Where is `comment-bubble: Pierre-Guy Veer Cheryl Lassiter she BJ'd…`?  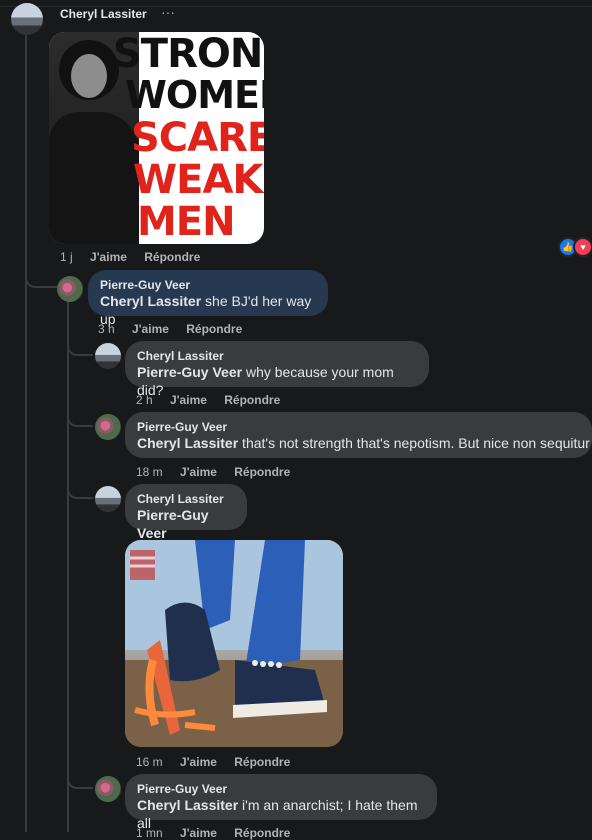
comment-bubble: Pierre-Guy Veer Cheryl Lassiter she BJ'd… is located at coordinates (208, 298).